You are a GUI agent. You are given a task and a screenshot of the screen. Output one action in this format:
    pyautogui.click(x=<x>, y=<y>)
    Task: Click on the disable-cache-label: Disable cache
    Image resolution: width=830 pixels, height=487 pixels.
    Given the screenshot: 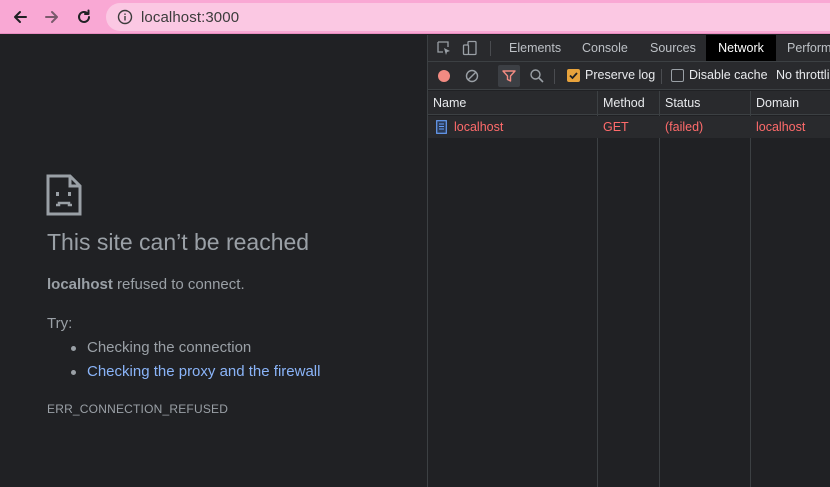 What is the action you would take?
    pyautogui.click(x=728, y=75)
    